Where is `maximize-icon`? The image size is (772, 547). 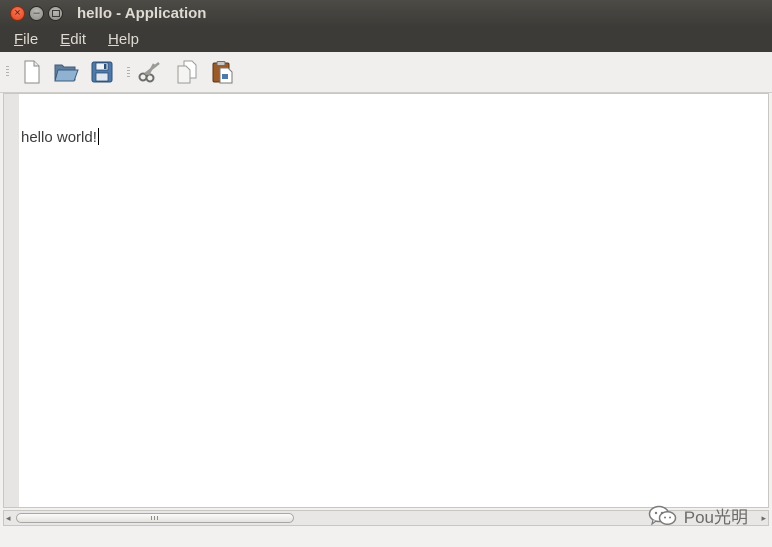
maximize-icon is located at coordinates (55, 13).